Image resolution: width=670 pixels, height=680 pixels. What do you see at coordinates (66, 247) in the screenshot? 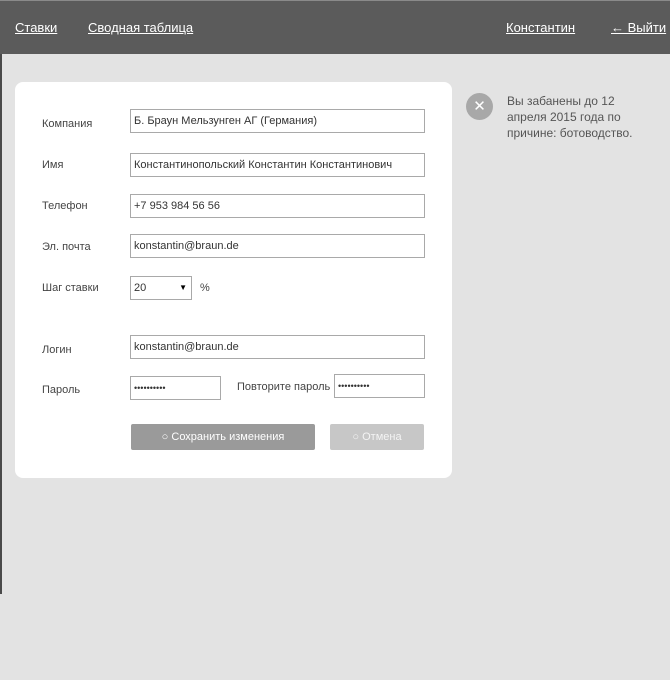
I see `email-label: Эл. почта` at bounding box center [66, 247].